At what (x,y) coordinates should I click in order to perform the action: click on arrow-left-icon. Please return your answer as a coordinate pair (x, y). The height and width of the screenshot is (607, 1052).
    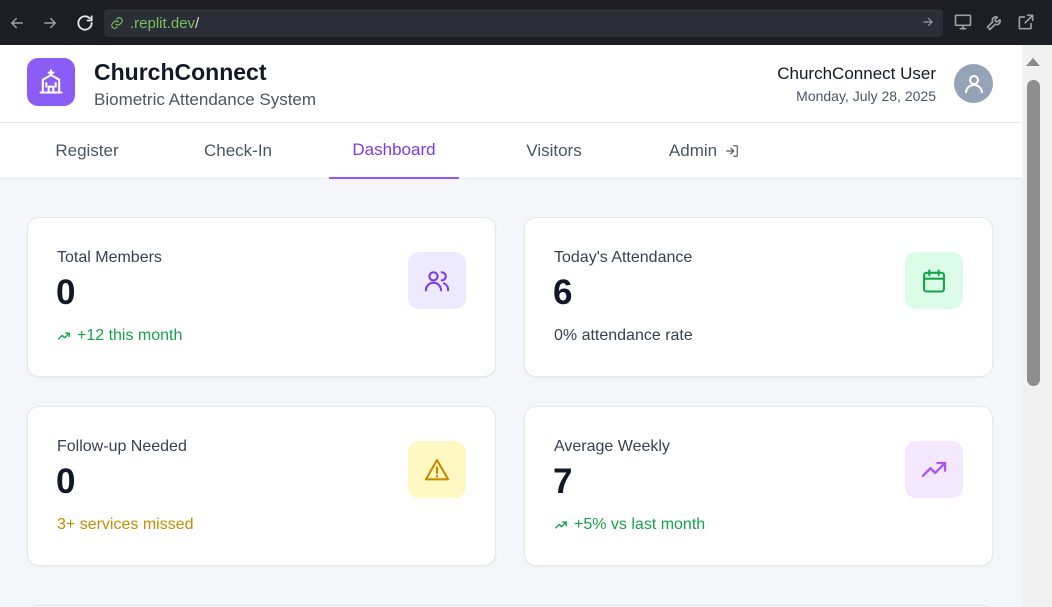
    Looking at the image, I should click on (17, 23).